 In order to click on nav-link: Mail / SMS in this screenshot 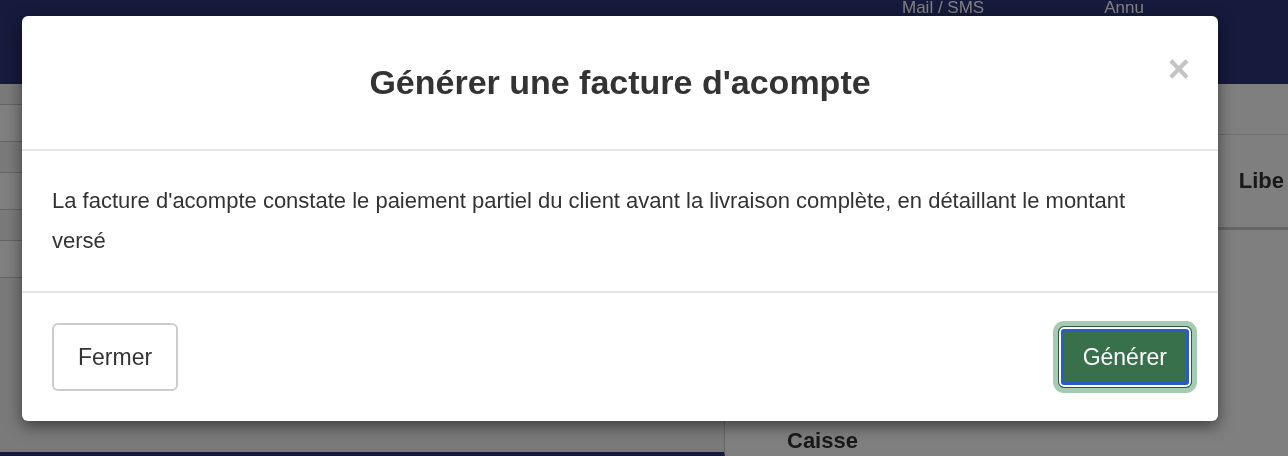, I will do `click(943, 8)`.